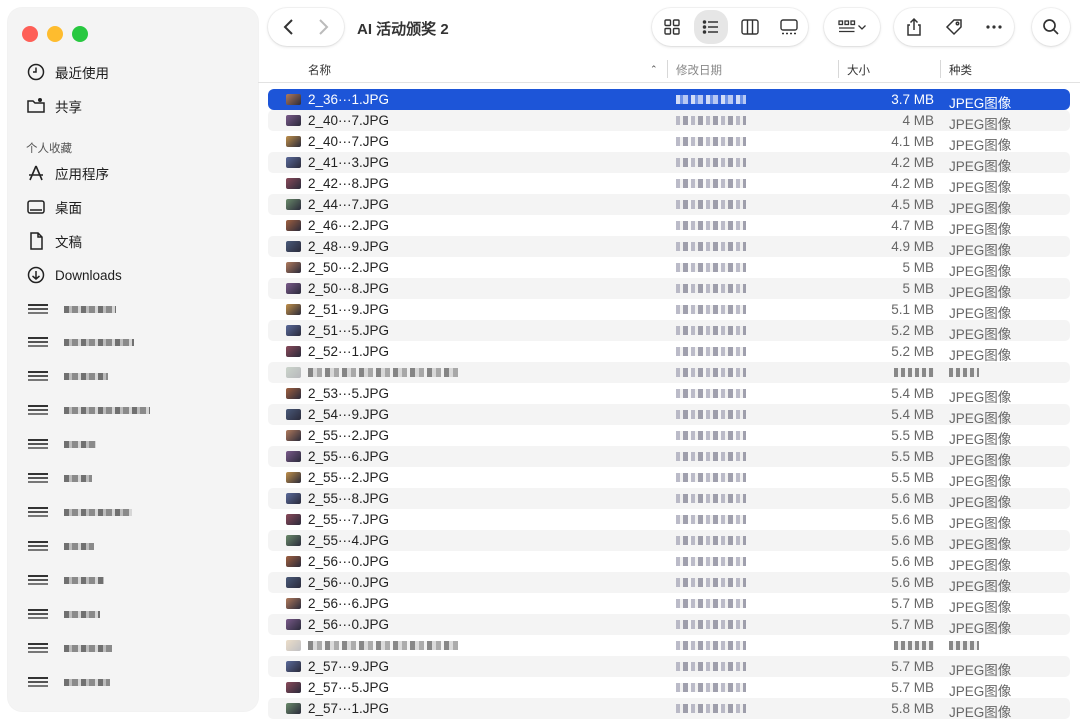  I want to click on file-name: 2_52···1.JPG, so click(349, 351).